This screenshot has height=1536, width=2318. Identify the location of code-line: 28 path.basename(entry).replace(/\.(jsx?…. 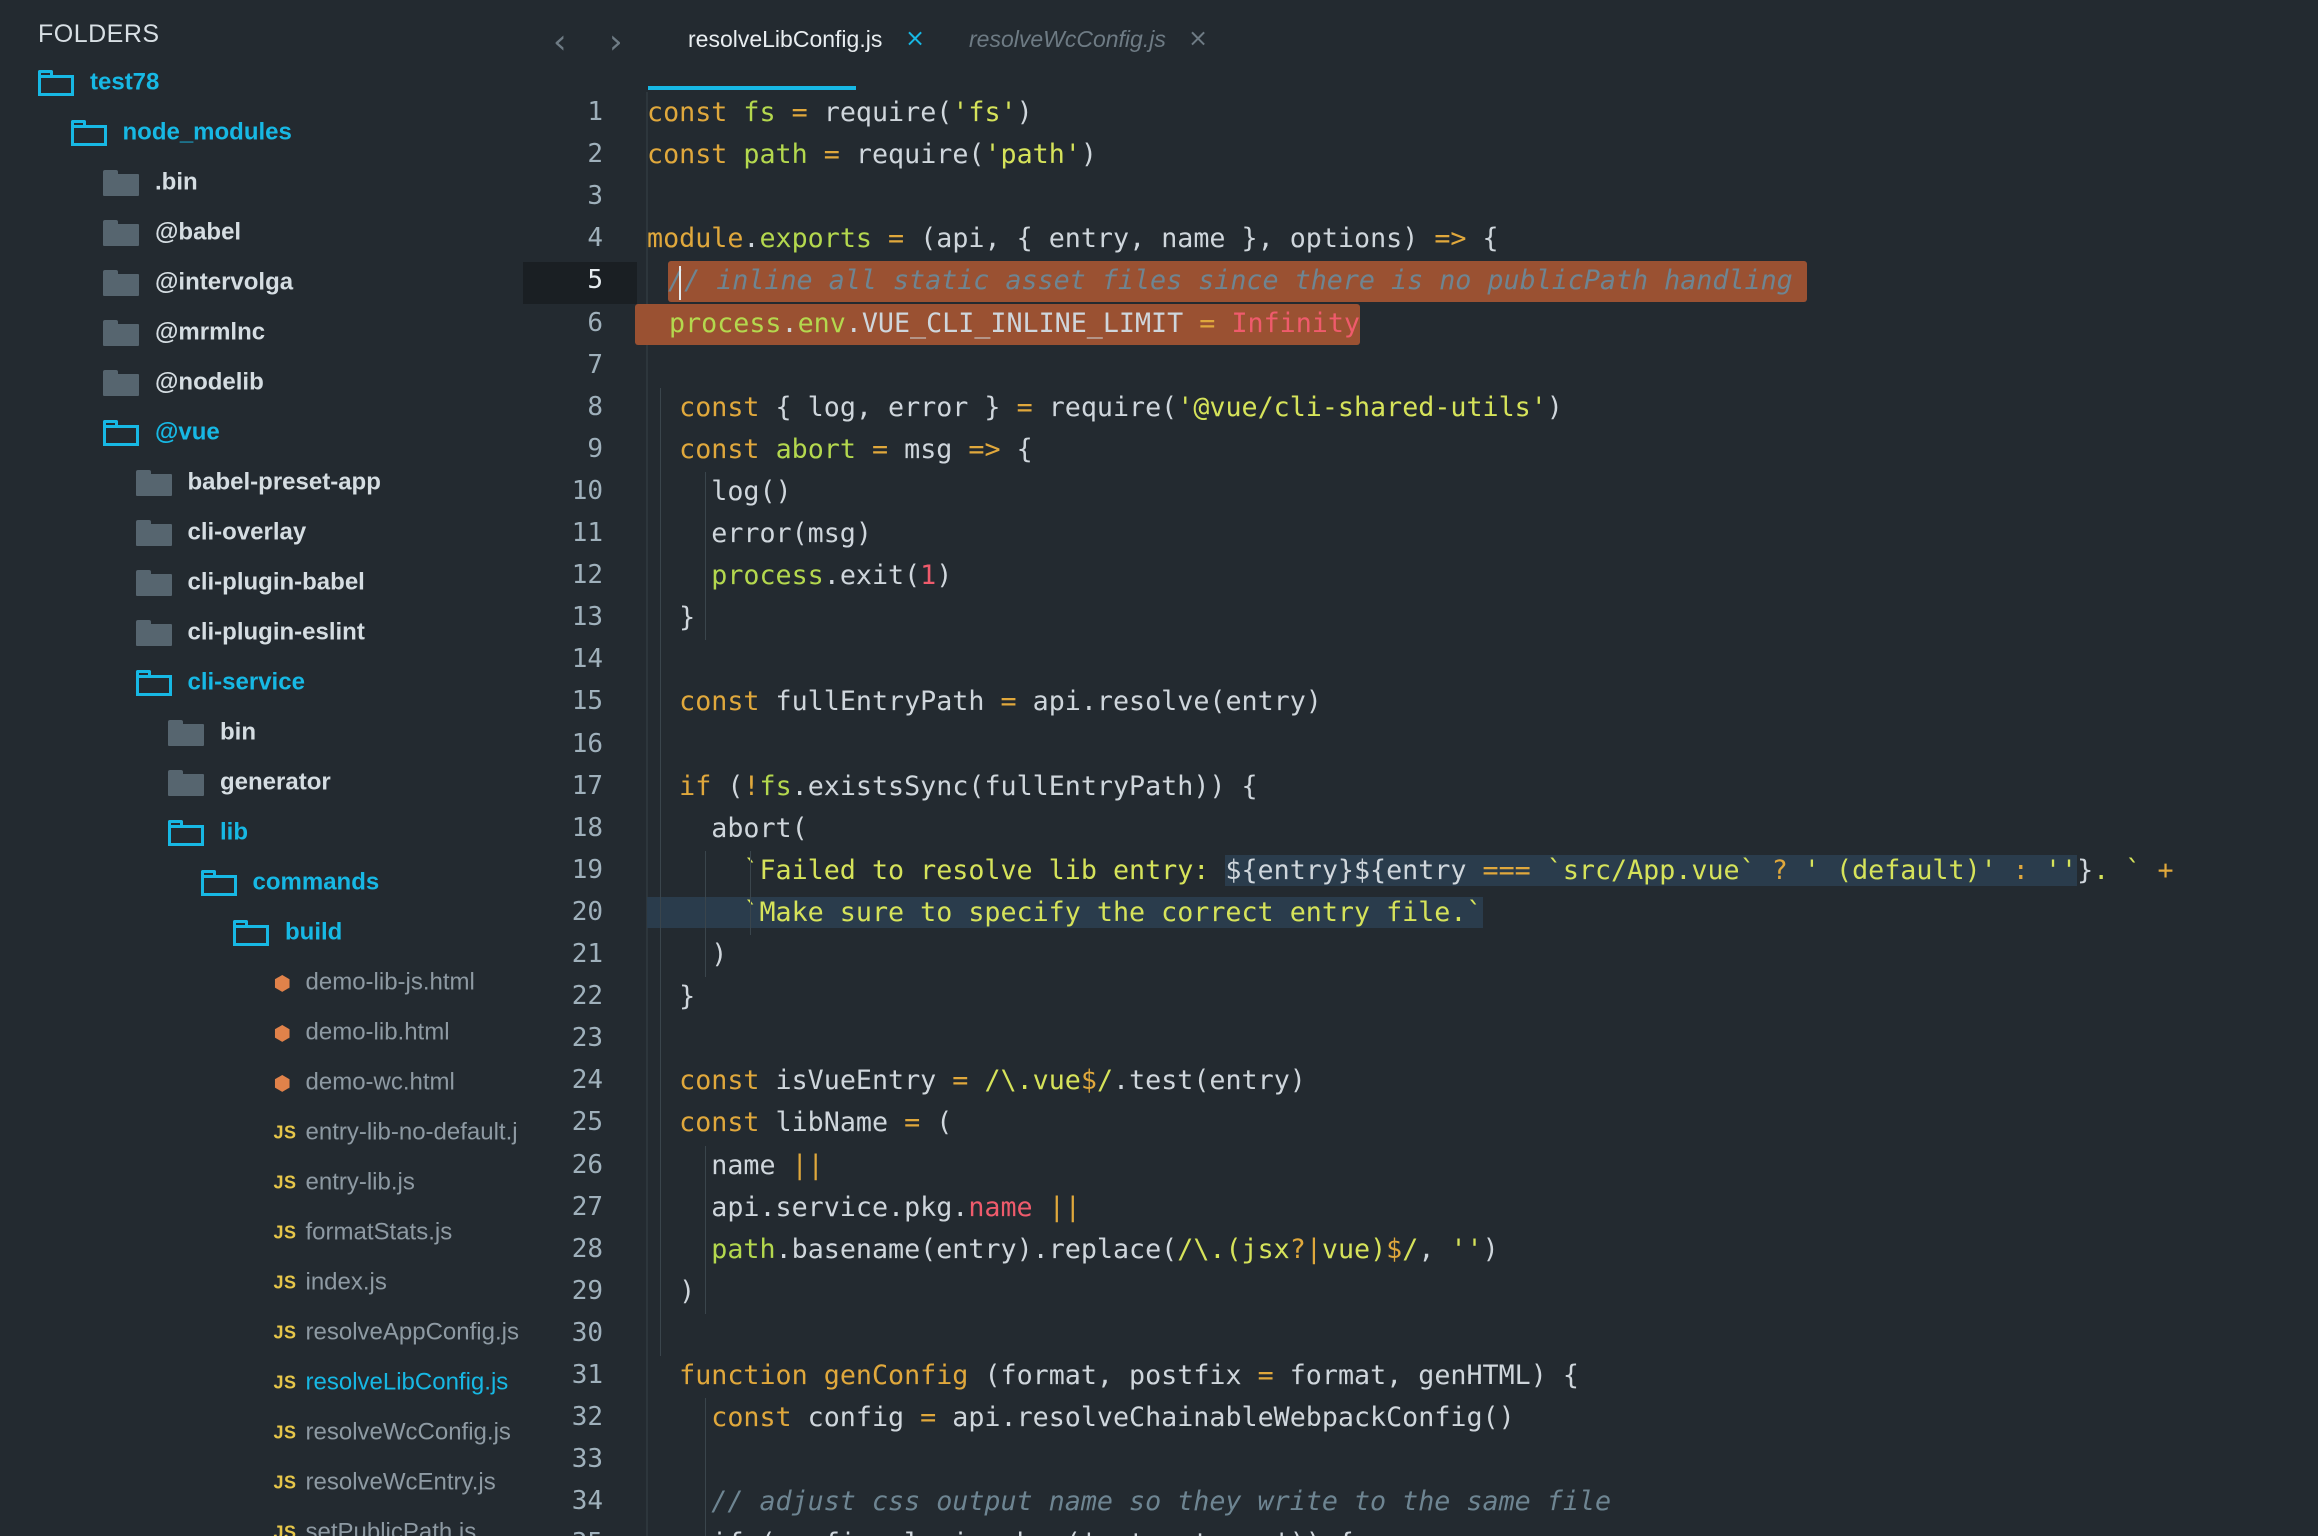
(1420, 1251).